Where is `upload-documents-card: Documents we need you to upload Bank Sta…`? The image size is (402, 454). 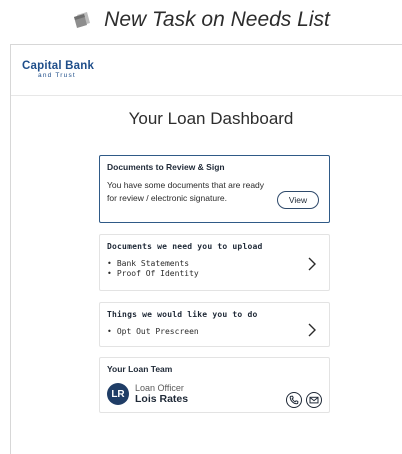
upload-documents-card: Documents we need you to upload Bank Sta… is located at coordinates (214, 262).